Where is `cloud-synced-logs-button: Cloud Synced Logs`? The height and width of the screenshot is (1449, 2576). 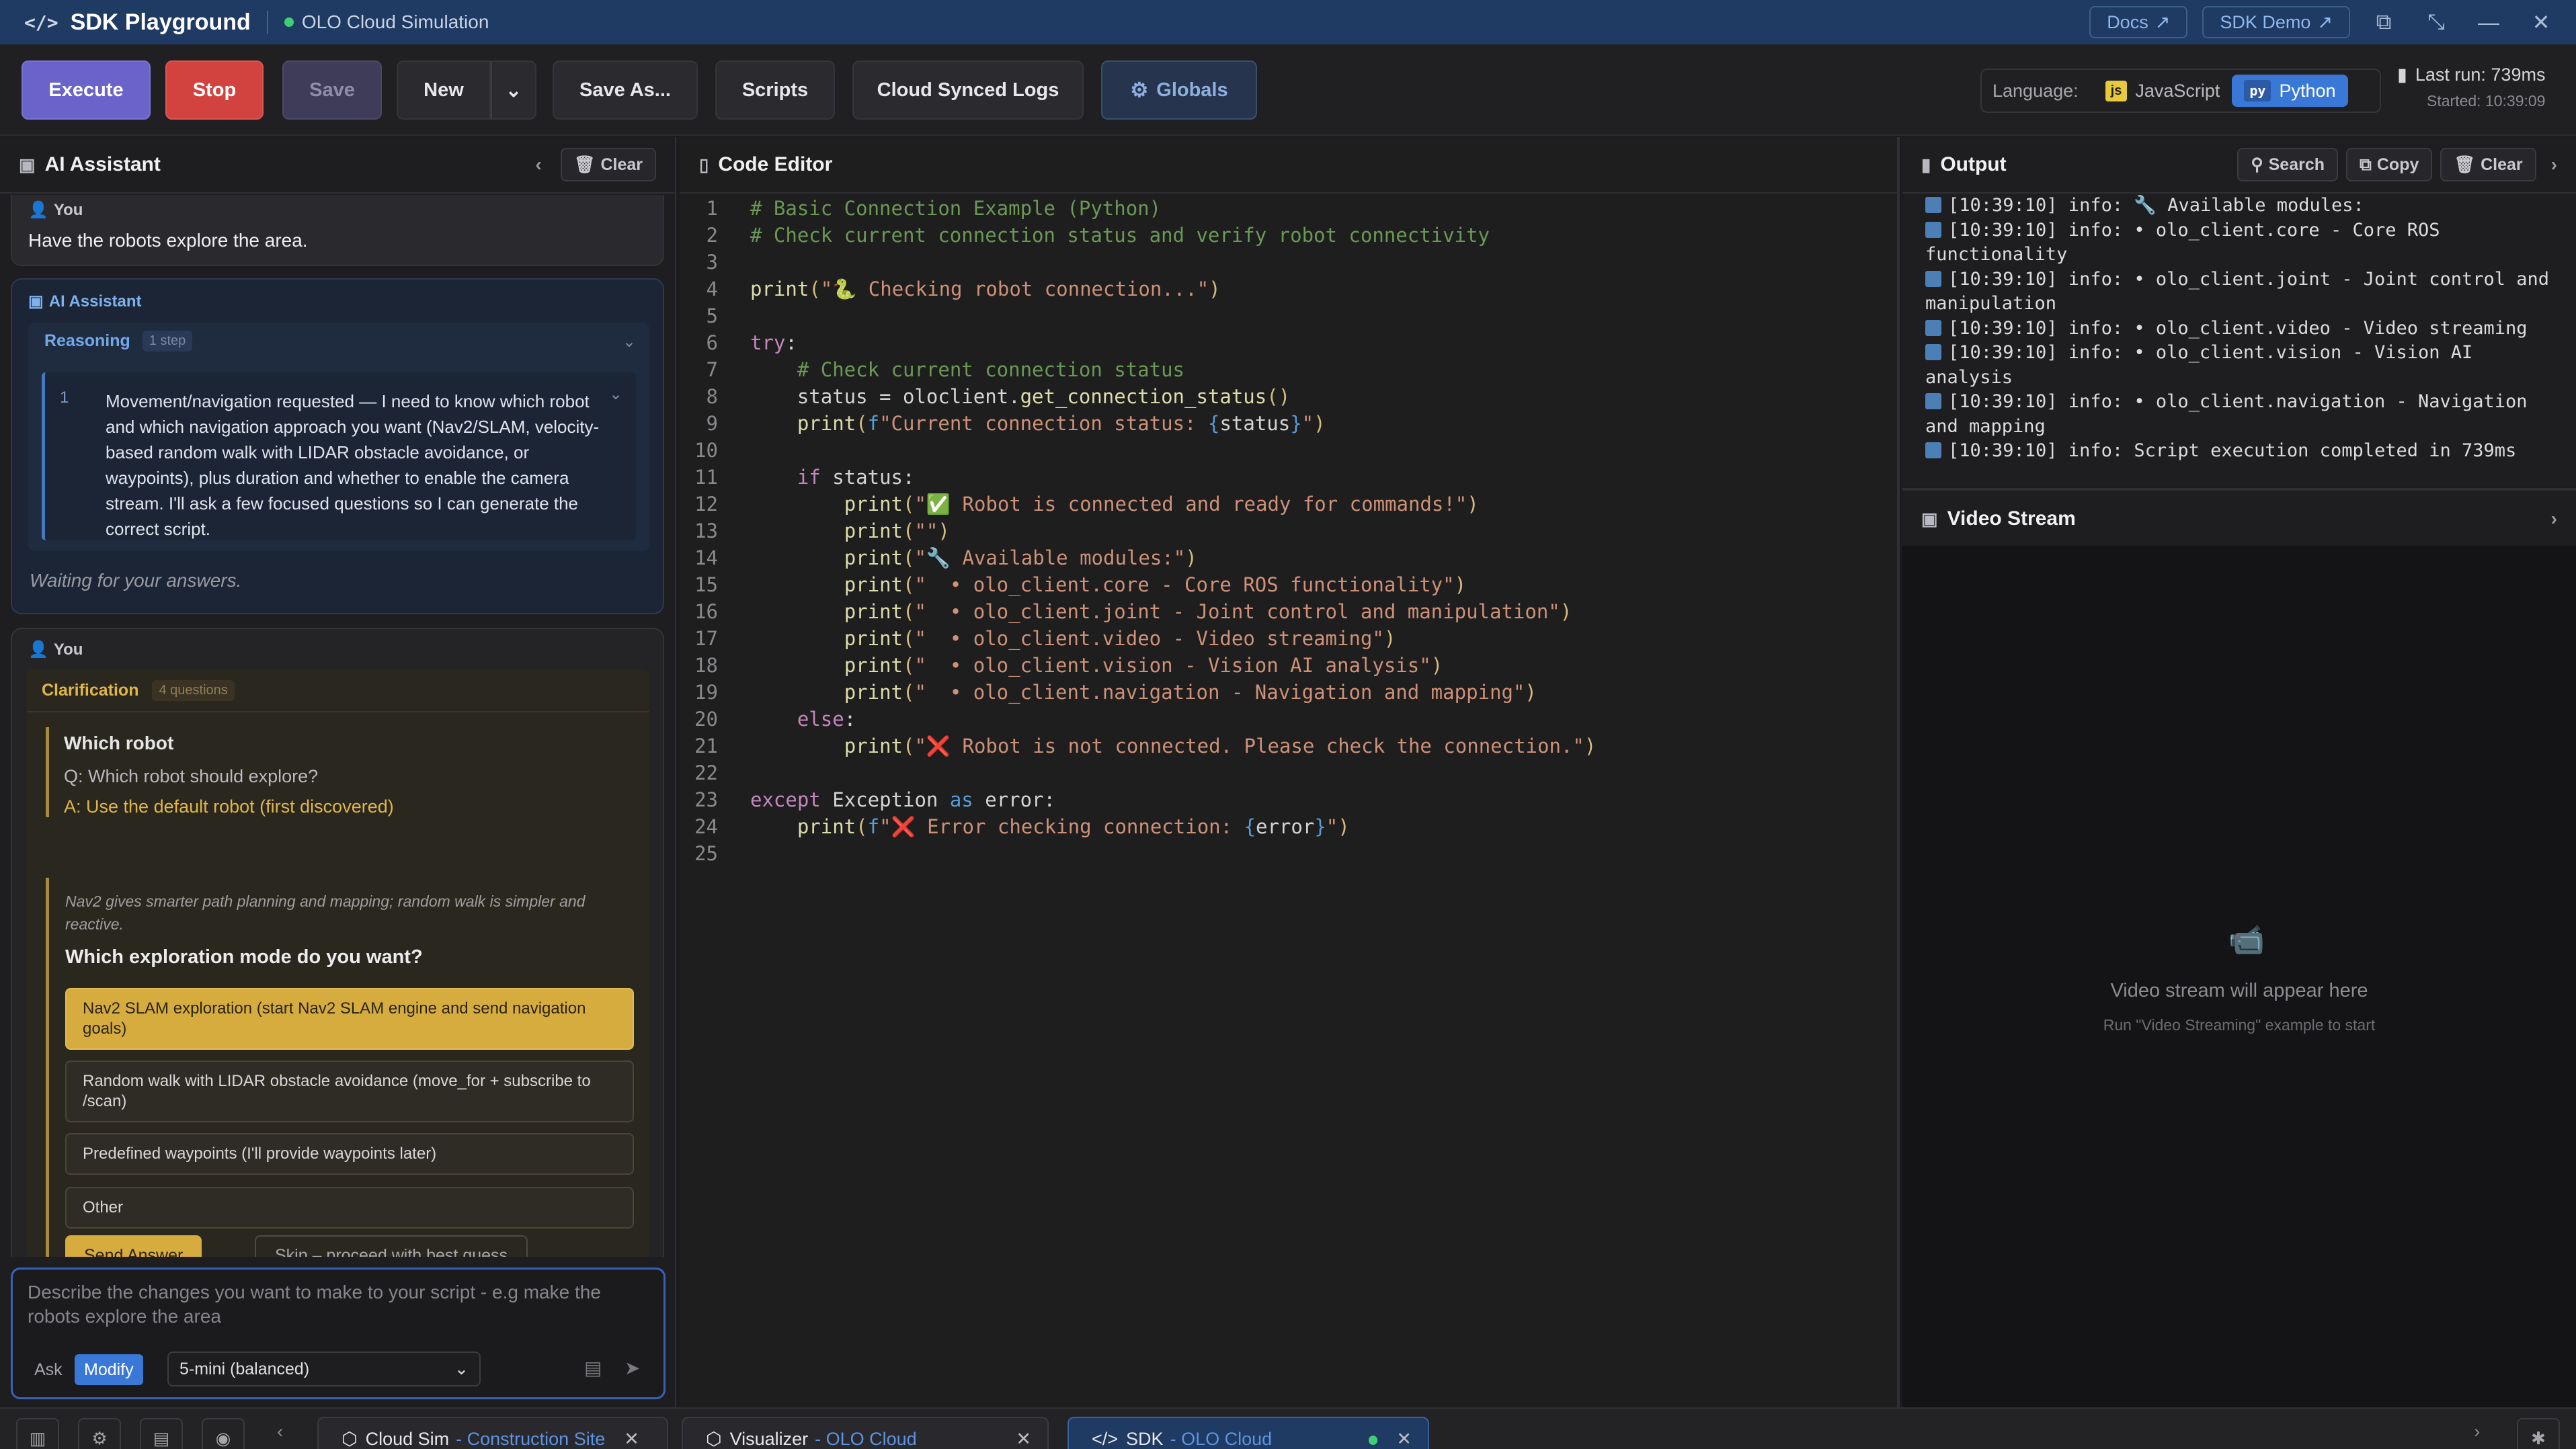
cloud-synced-logs-button: Cloud Synced Logs is located at coordinates (968, 90).